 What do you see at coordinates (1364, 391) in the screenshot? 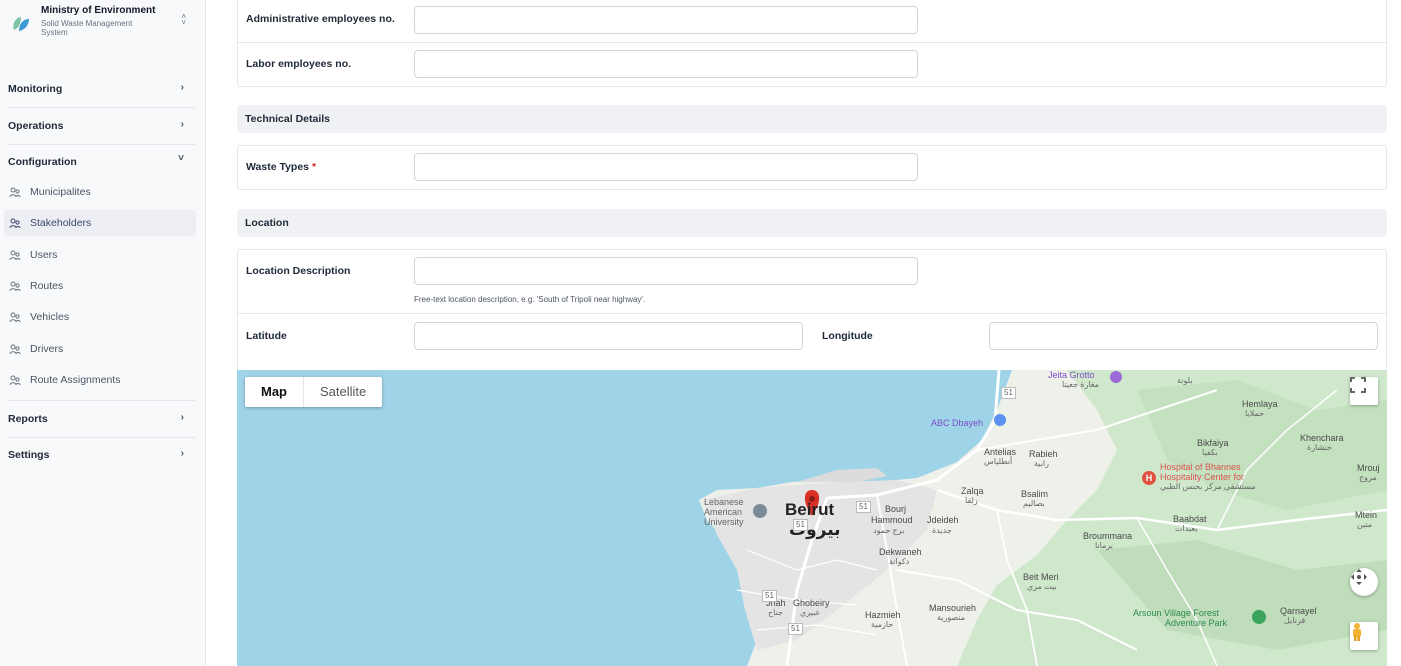
I see `fullscreen-button` at bounding box center [1364, 391].